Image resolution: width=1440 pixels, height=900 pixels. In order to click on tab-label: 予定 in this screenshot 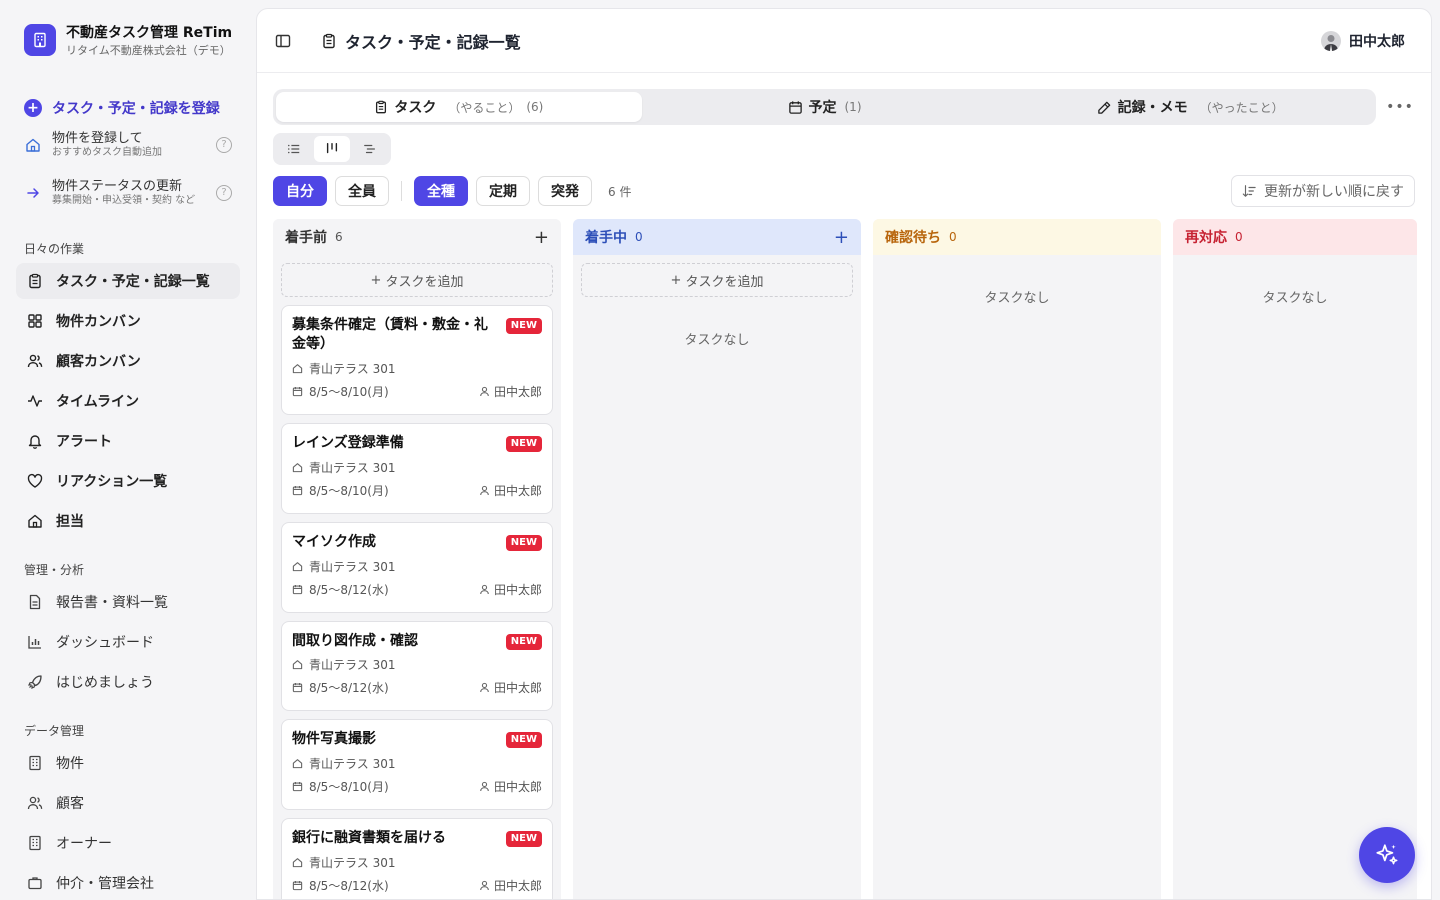, I will do `click(822, 108)`.